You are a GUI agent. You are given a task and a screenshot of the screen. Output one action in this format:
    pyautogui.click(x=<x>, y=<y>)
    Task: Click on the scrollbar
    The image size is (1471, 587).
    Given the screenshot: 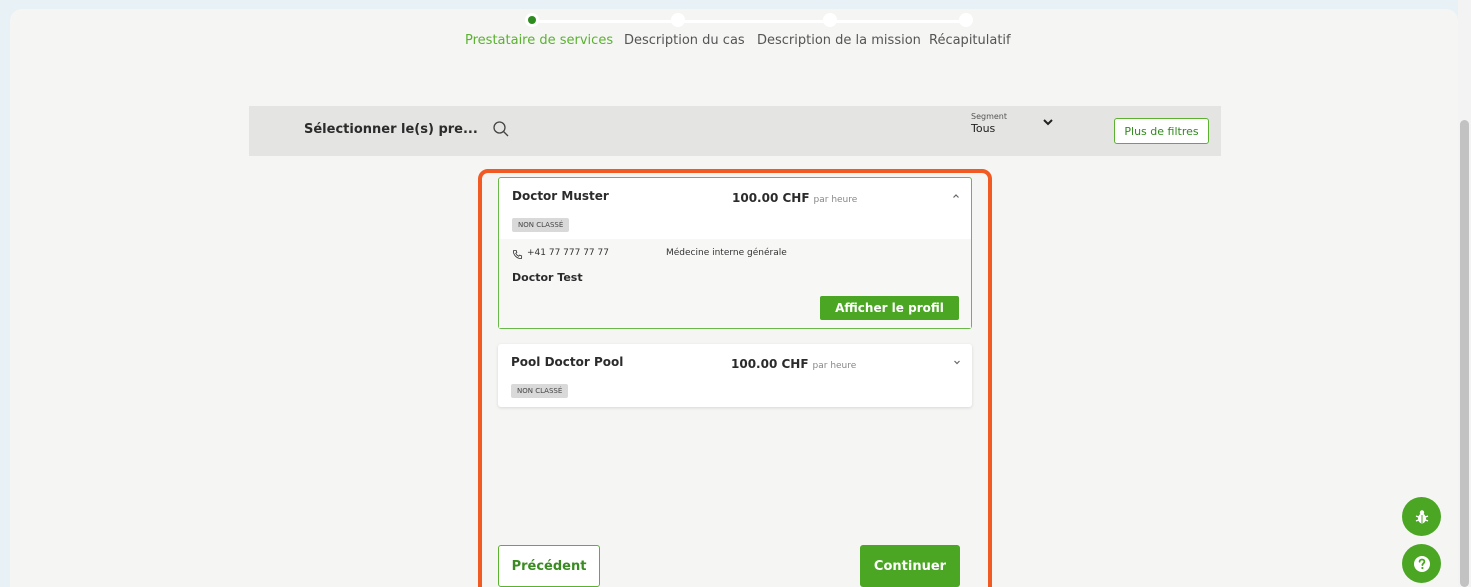 What is the action you would take?
    pyautogui.click(x=1464, y=293)
    